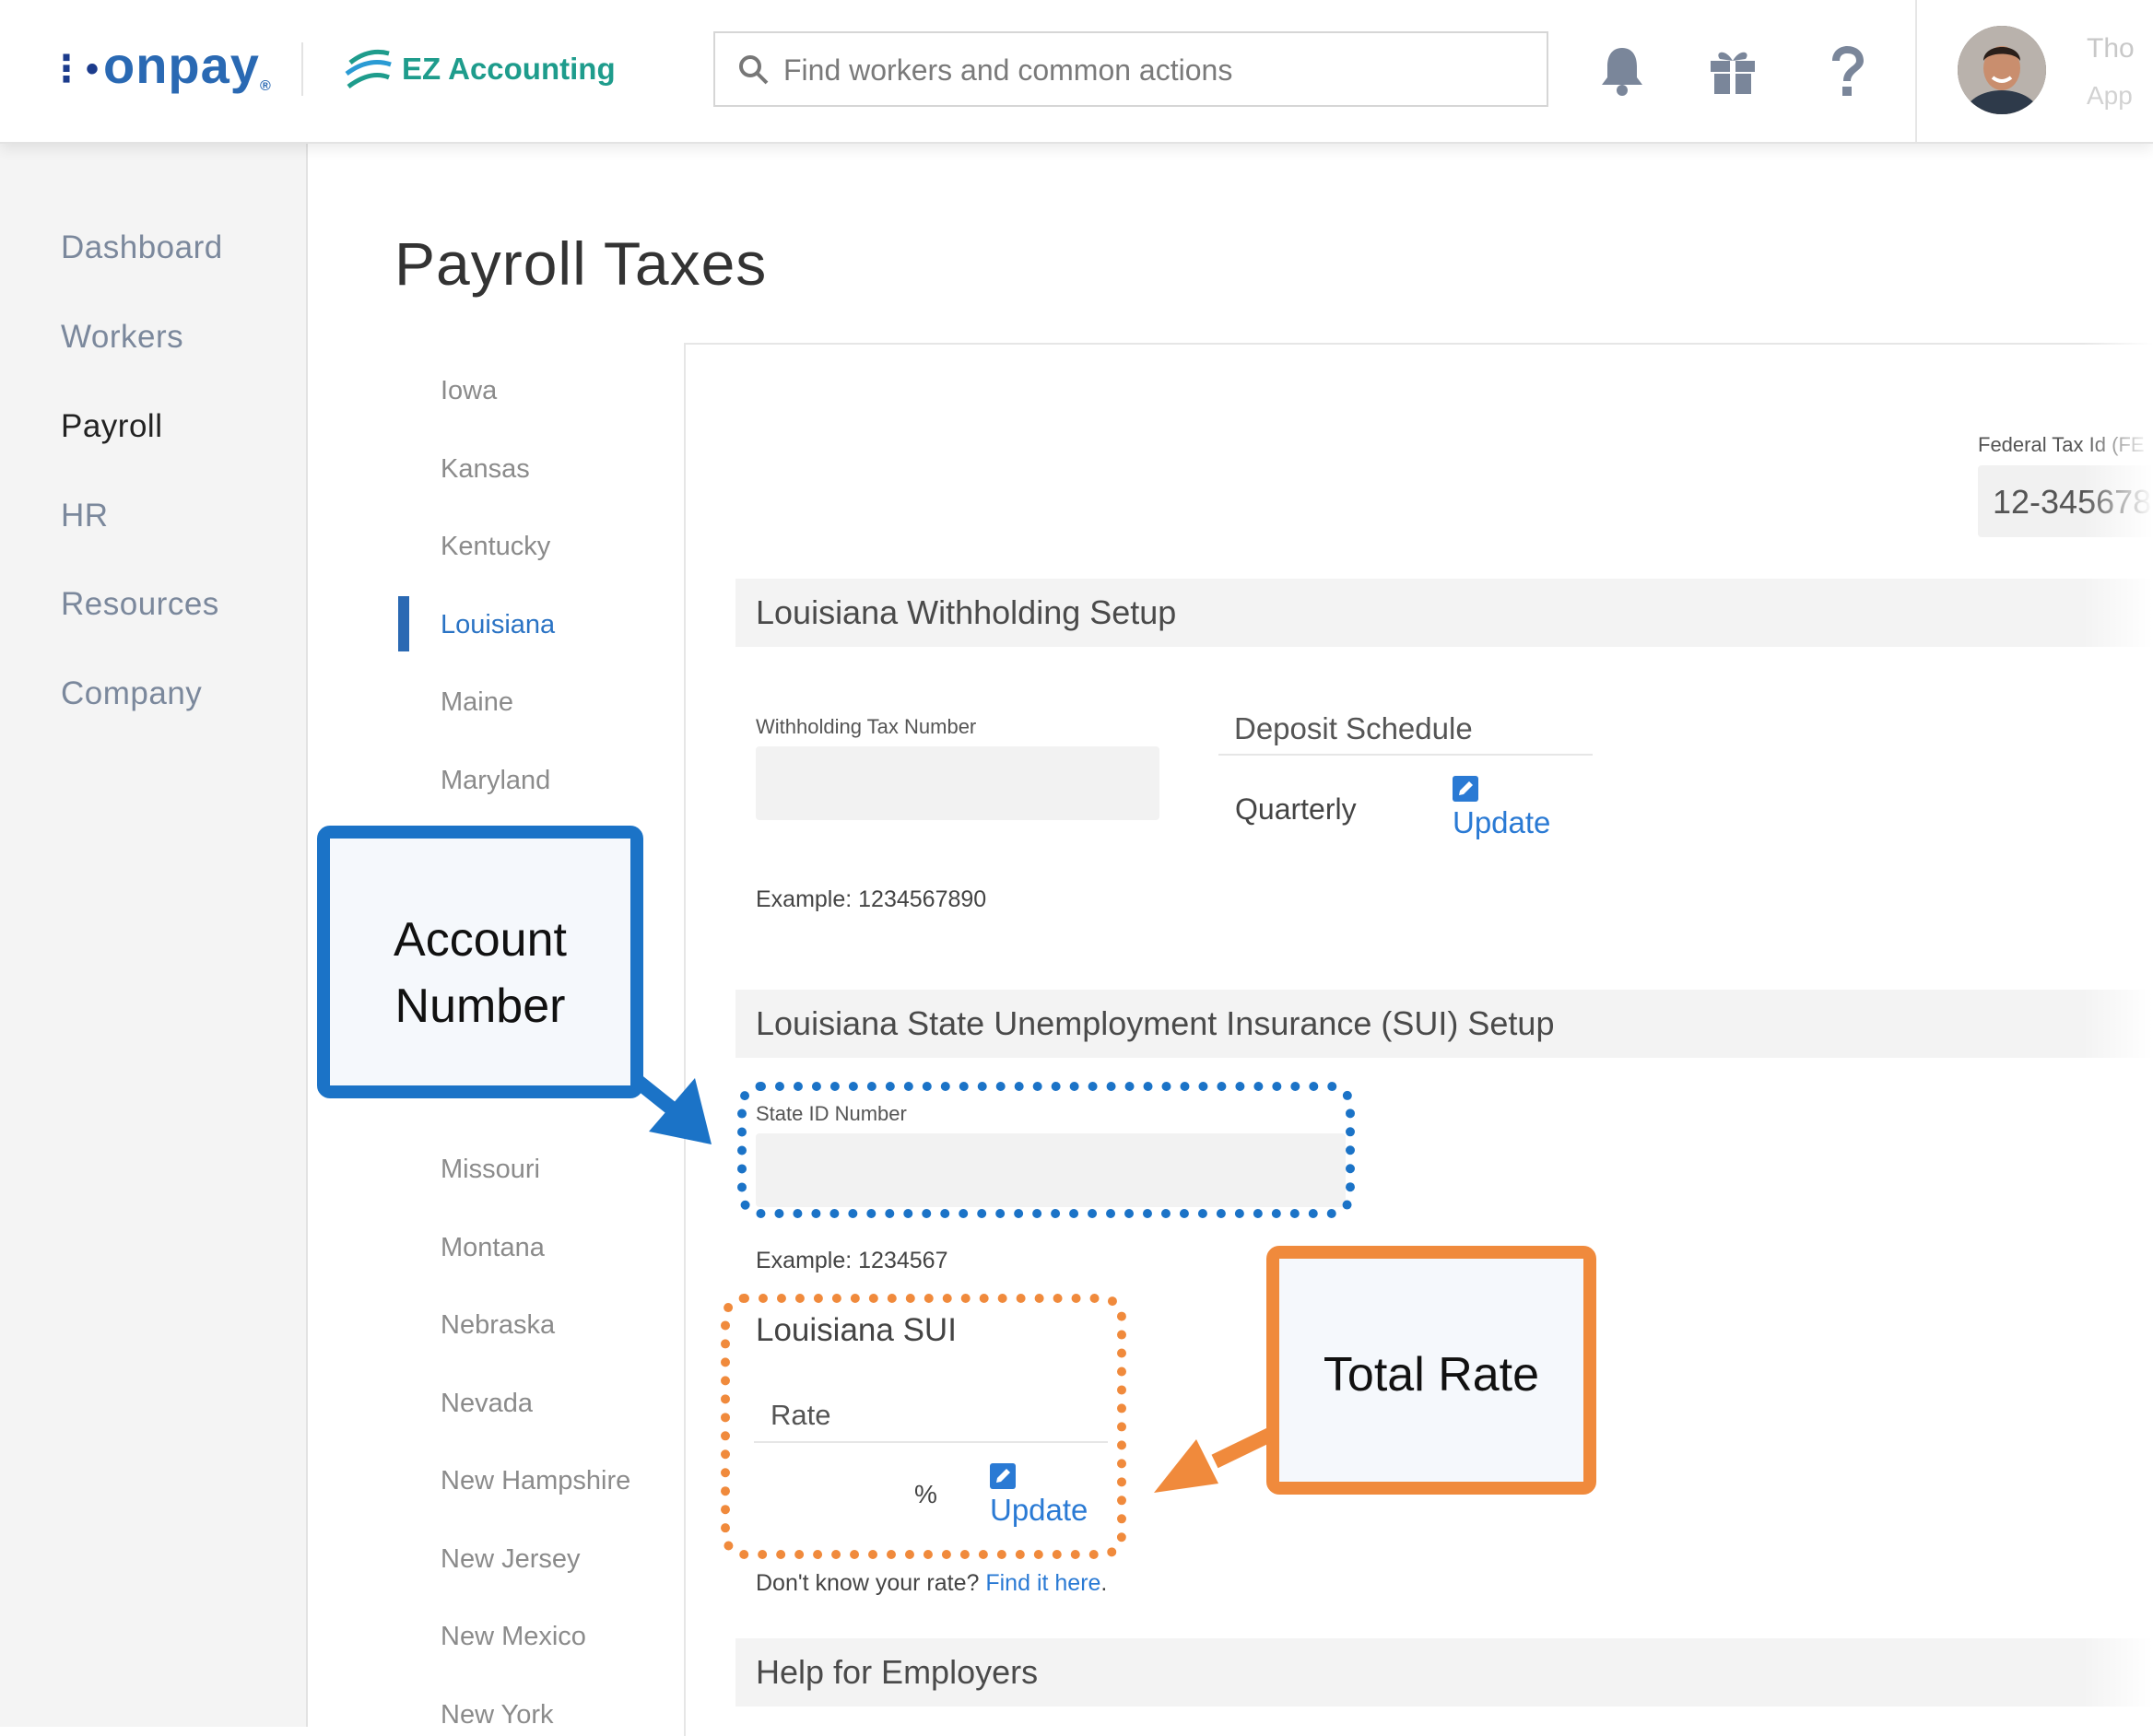 Image resolution: width=2153 pixels, height=1736 pixels. Describe the element at coordinates (1405, 755) in the screenshot. I see `deposit-schedule-divider` at that location.